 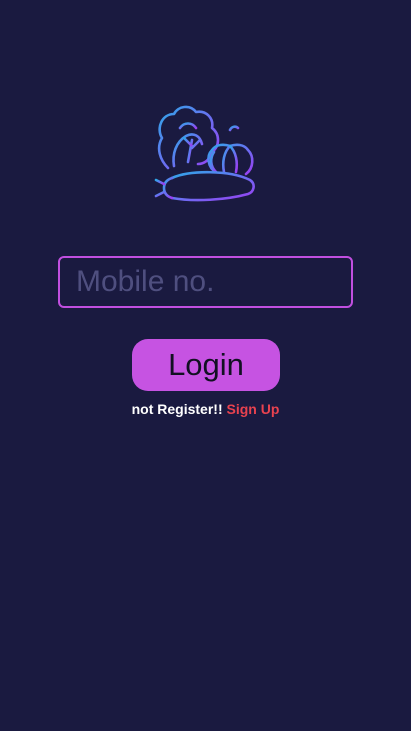 I want to click on register-prompt-line: not Register!! Sign Up, so click(x=205, y=409).